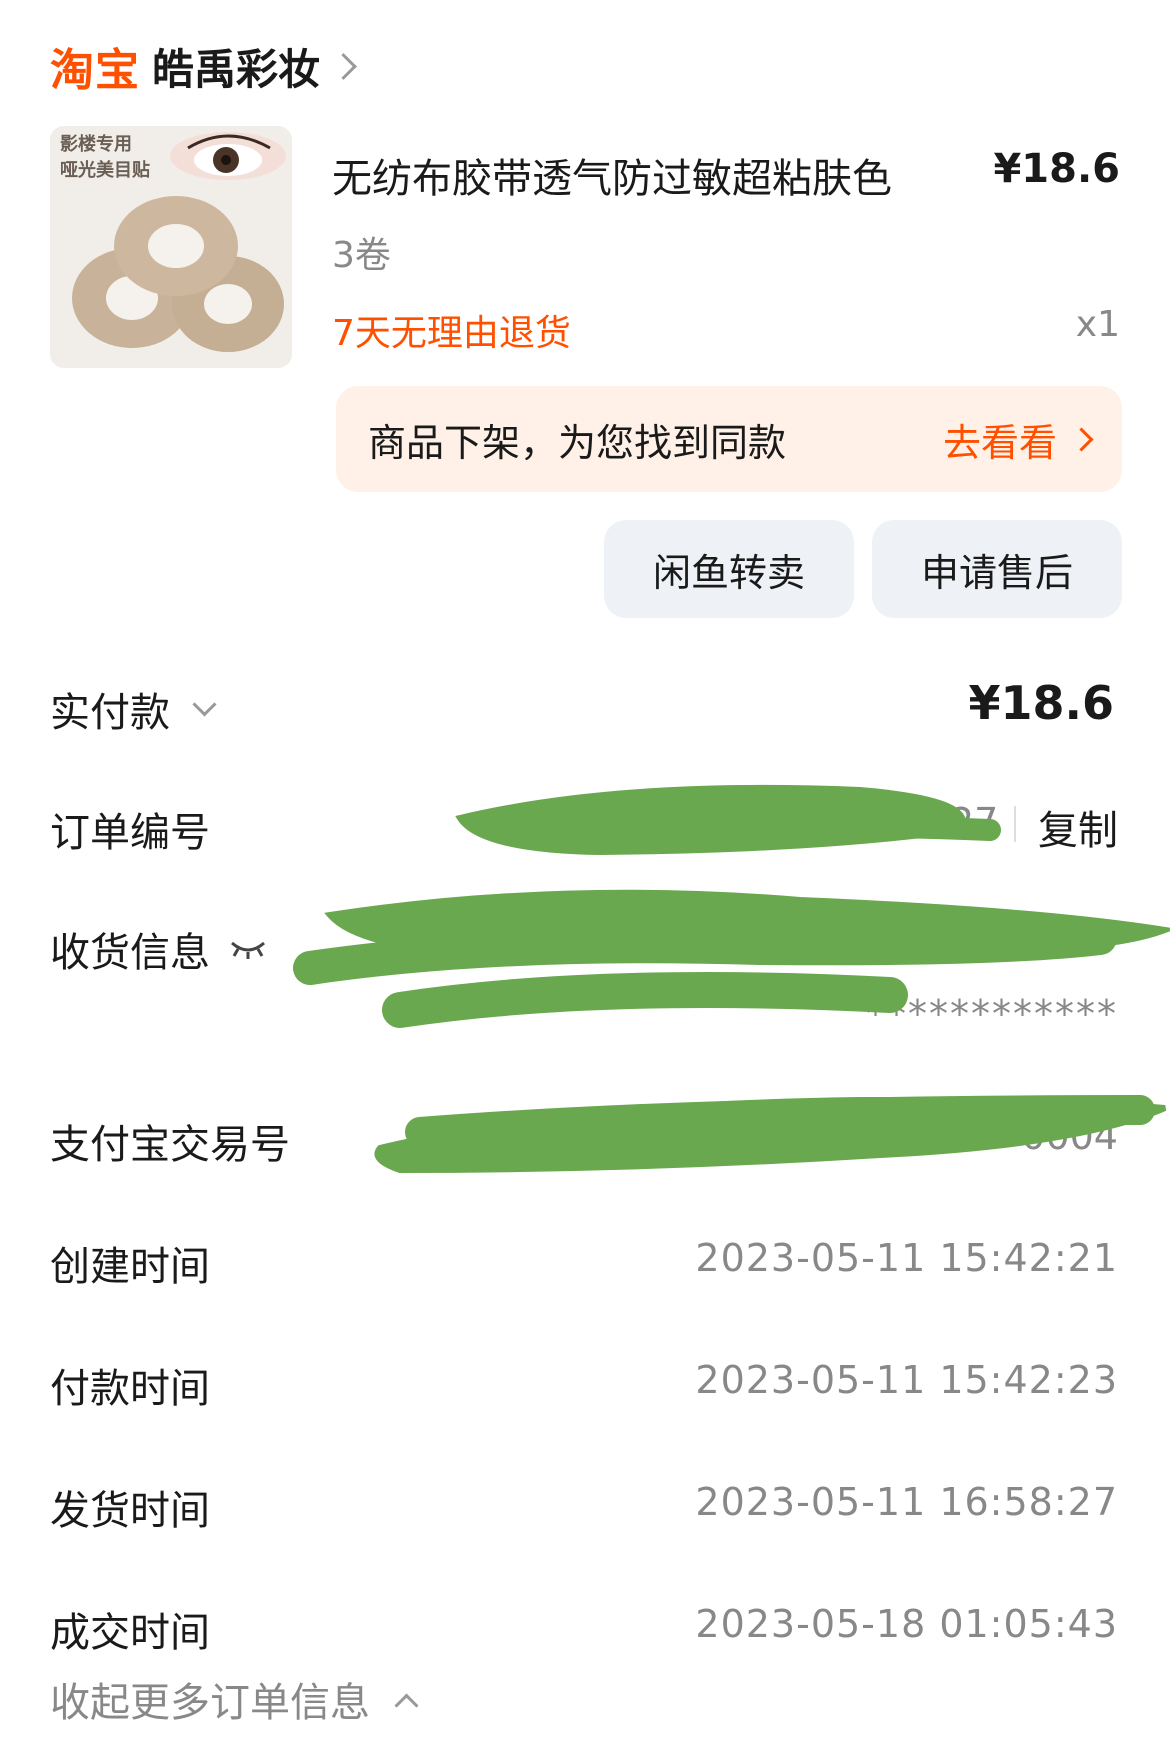  What do you see at coordinates (130, 953) in the screenshot?
I see `shipping-label: 收货信息` at bounding box center [130, 953].